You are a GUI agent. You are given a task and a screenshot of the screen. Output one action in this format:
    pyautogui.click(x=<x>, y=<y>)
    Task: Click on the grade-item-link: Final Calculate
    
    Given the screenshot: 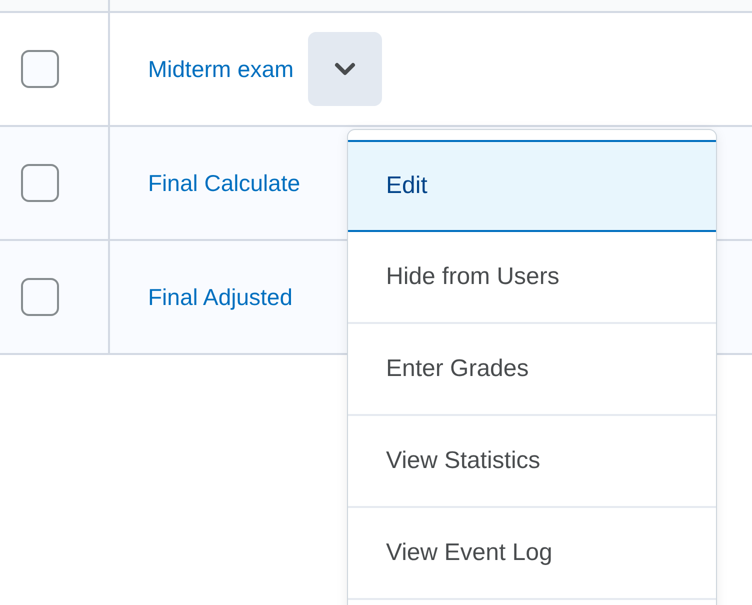 What is the action you would take?
    pyautogui.click(x=224, y=183)
    